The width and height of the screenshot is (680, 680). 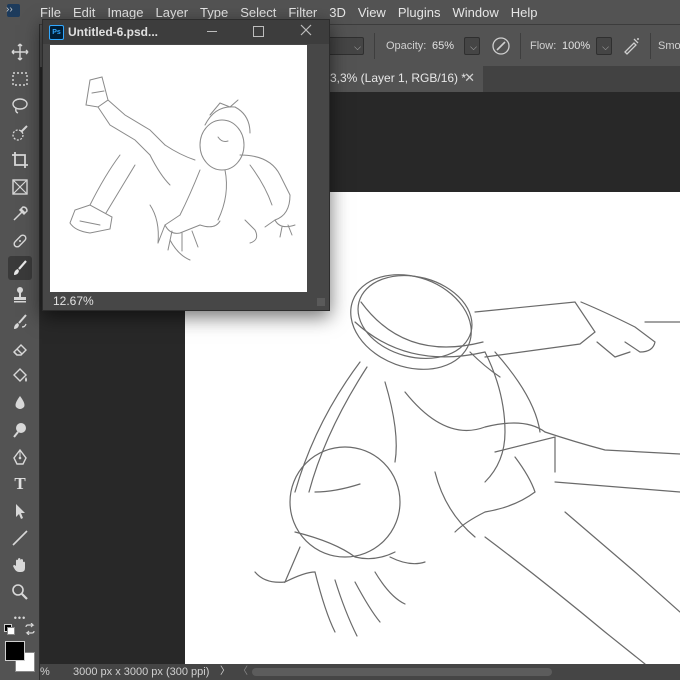 What do you see at coordinates (125, 12) in the screenshot?
I see `menu-image: Image` at bounding box center [125, 12].